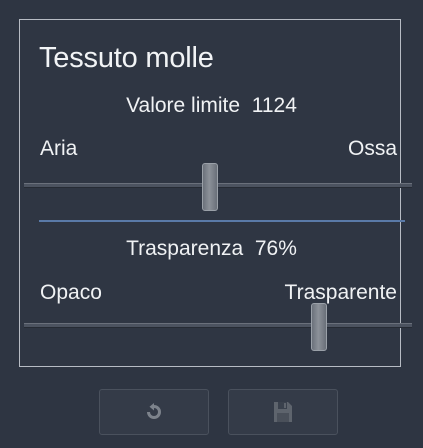 Image resolution: width=423 pixels, height=448 pixels. Describe the element at coordinates (222, 221) in the screenshot. I see `section-divider` at that location.